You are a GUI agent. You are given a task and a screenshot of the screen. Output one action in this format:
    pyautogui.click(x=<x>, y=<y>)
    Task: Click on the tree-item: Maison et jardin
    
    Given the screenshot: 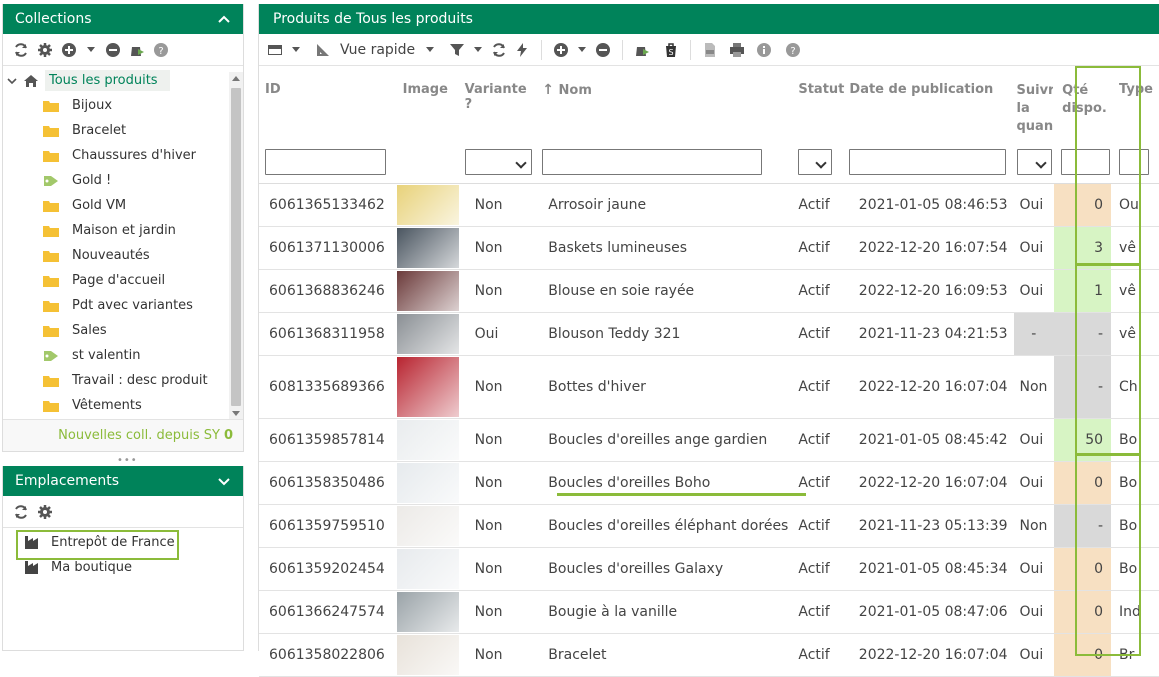 What is the action you would take?
    pyautogui.click(x=116, y=230)
    